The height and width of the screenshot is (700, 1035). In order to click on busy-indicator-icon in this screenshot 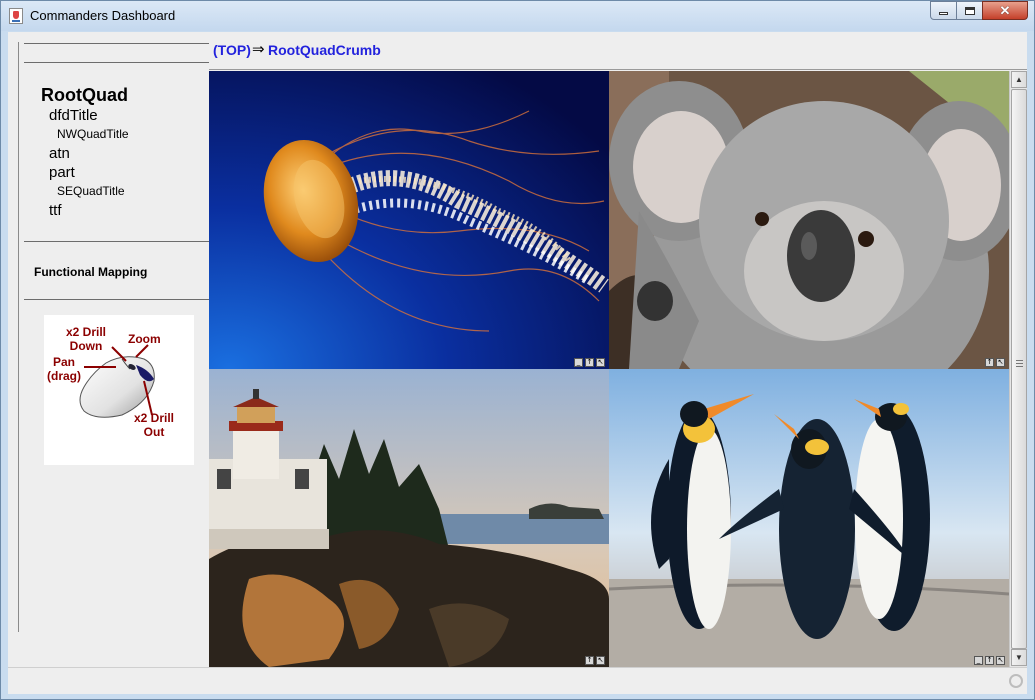, I will do `click(1016, 681)`.